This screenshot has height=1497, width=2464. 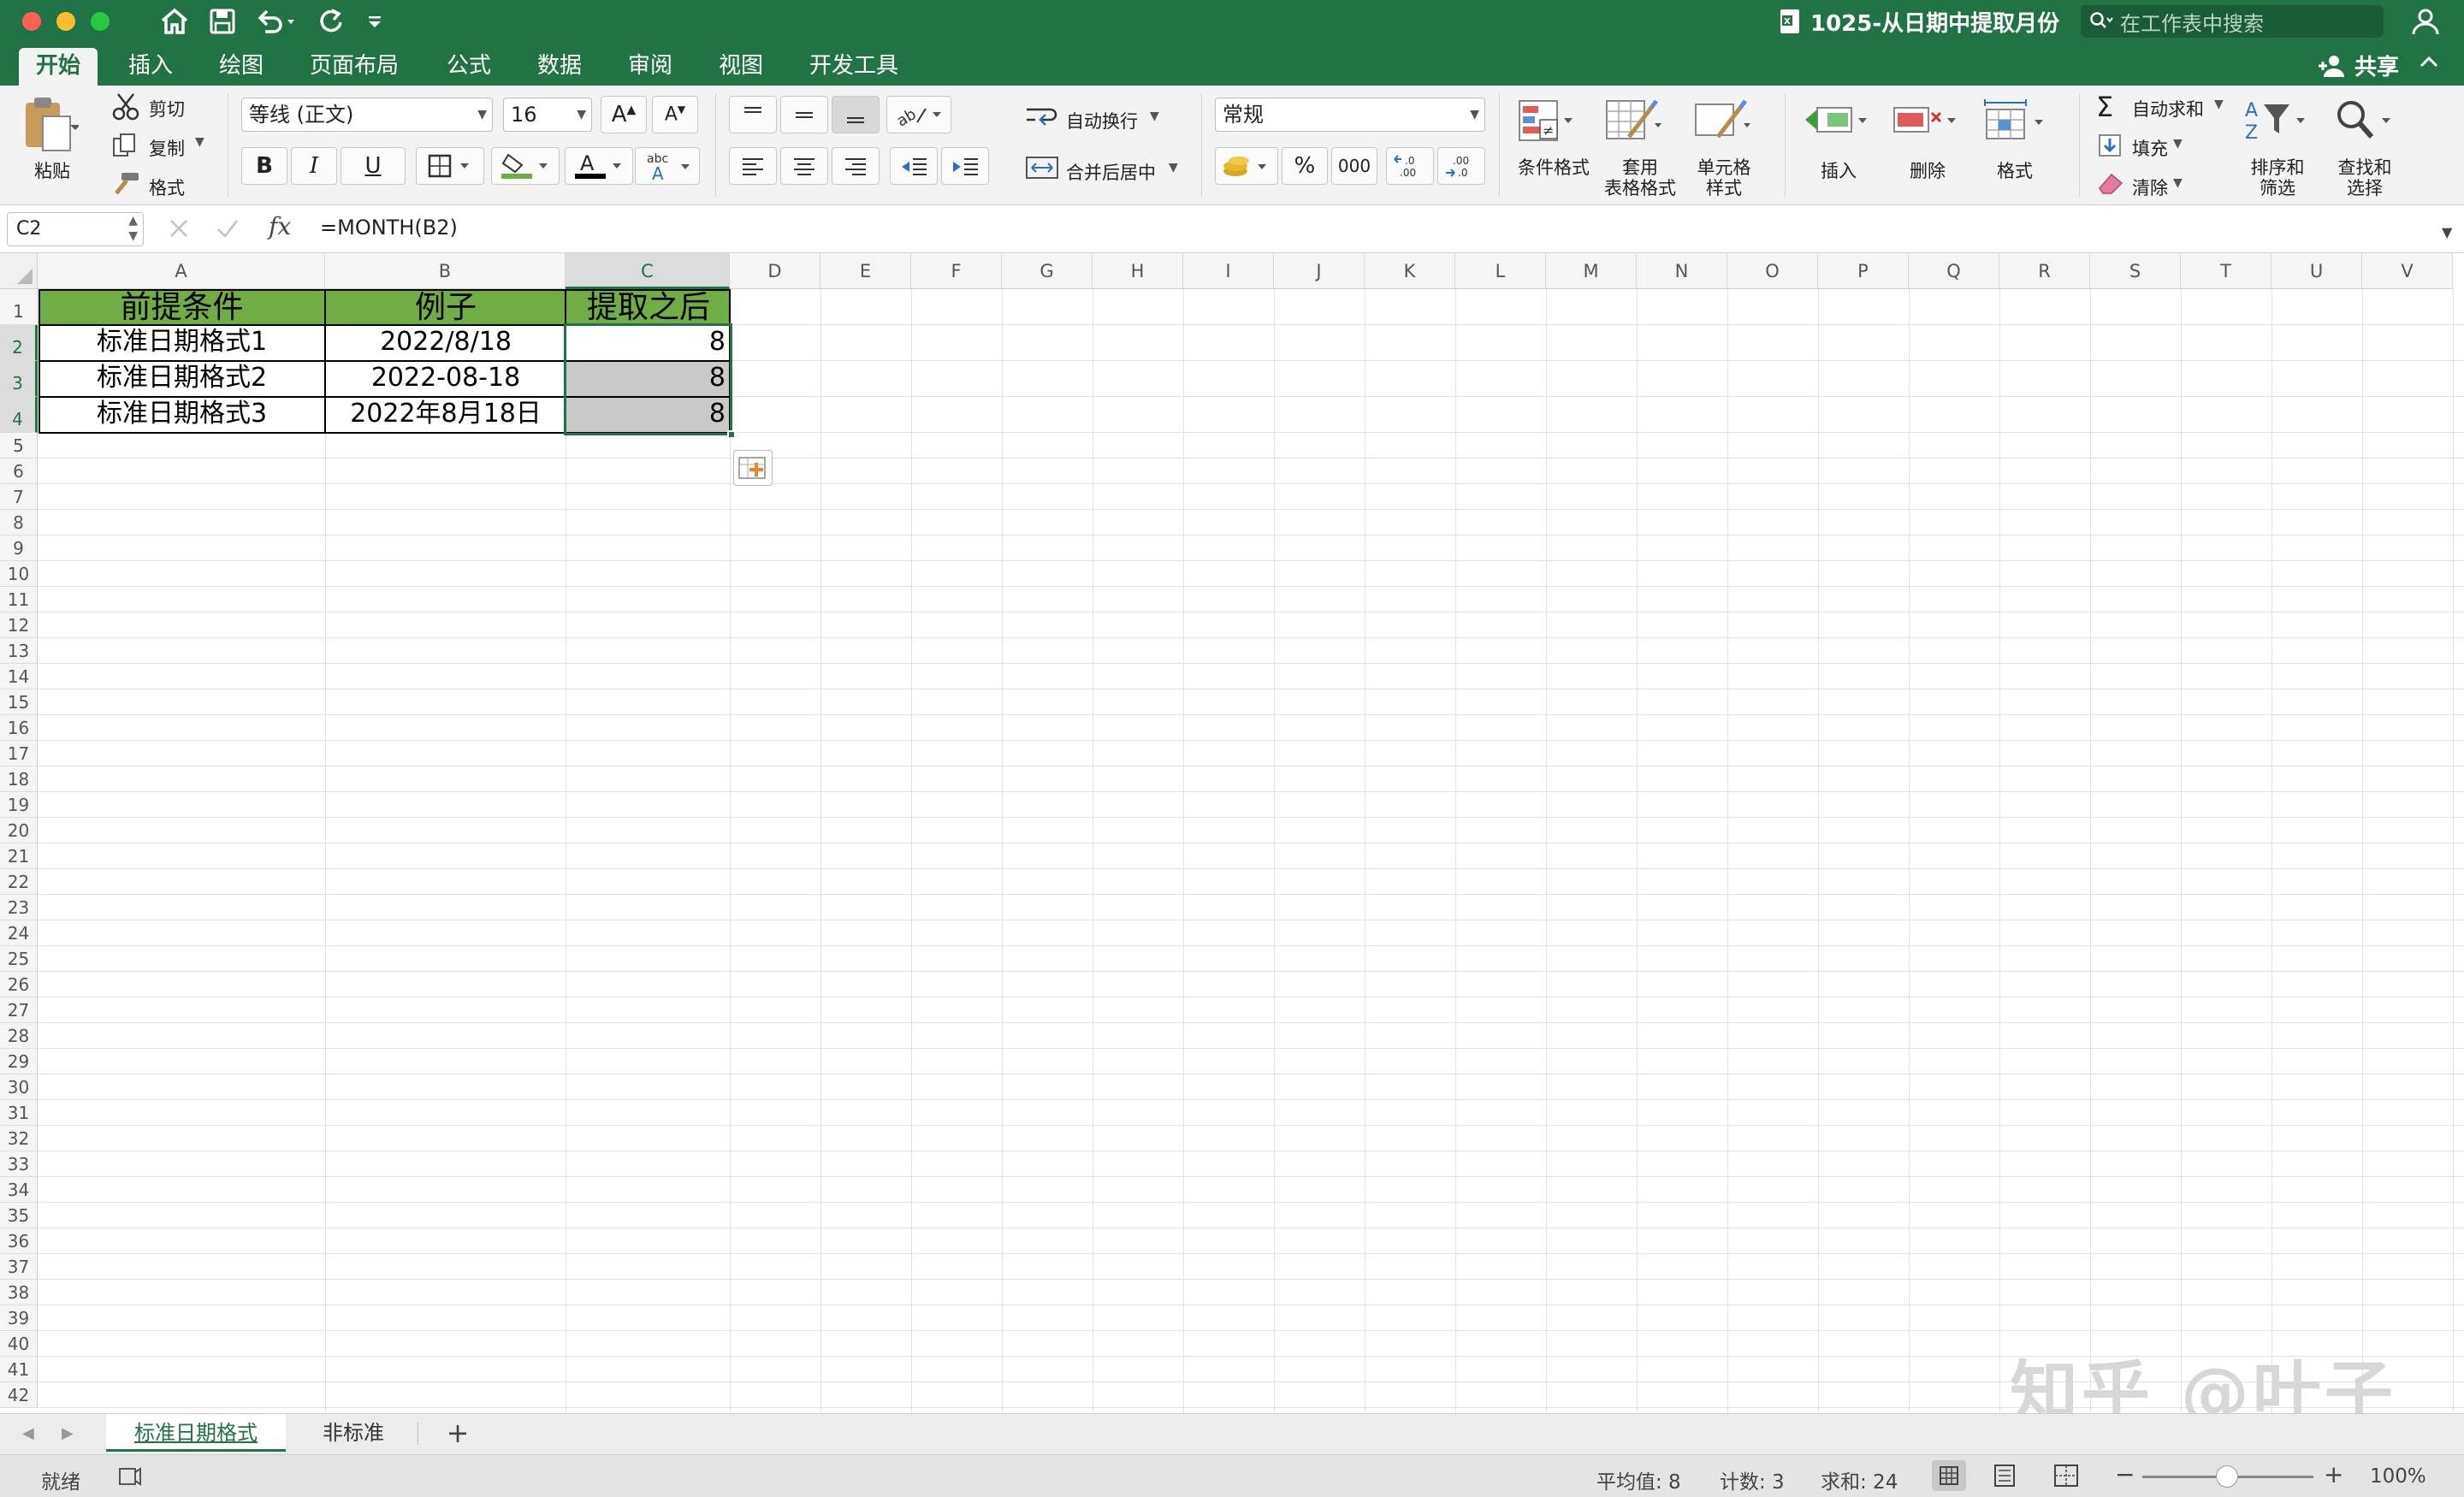 I want to click on column-header-j: J, so click(x=1319, y=271).